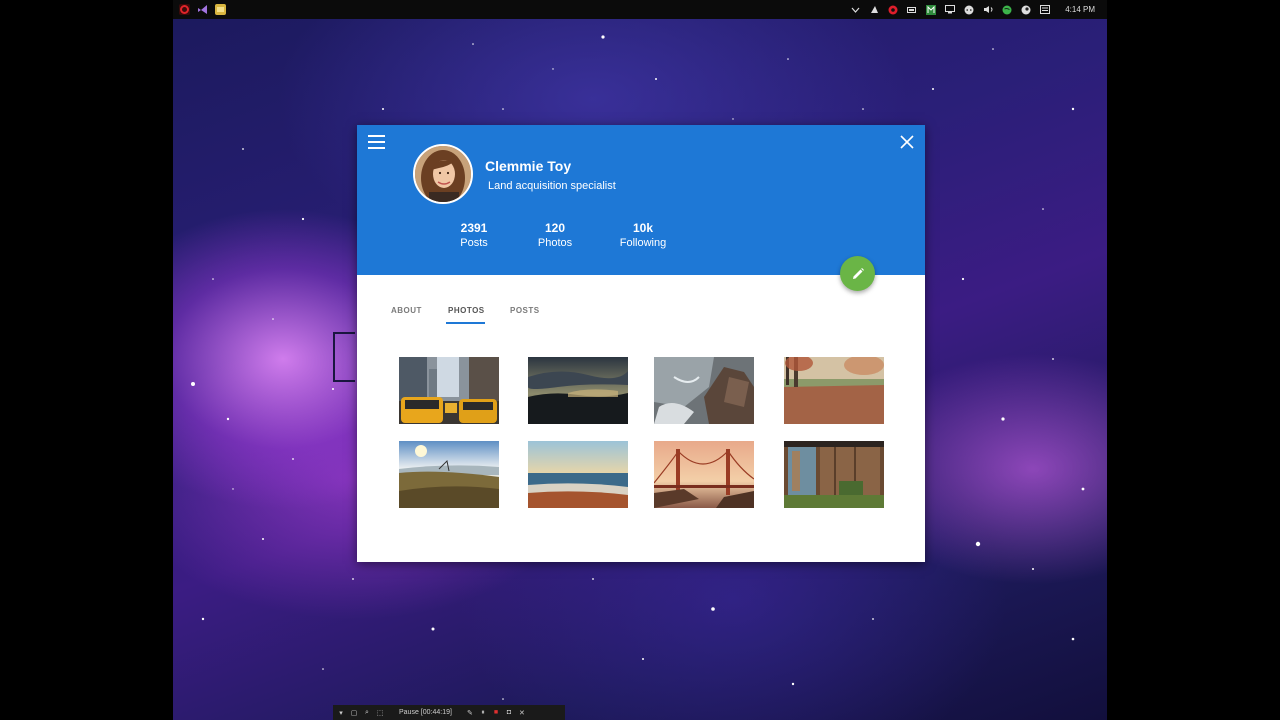 The image size is (1280, 720). I want to click on taskbar-apps, so click(202, 9).